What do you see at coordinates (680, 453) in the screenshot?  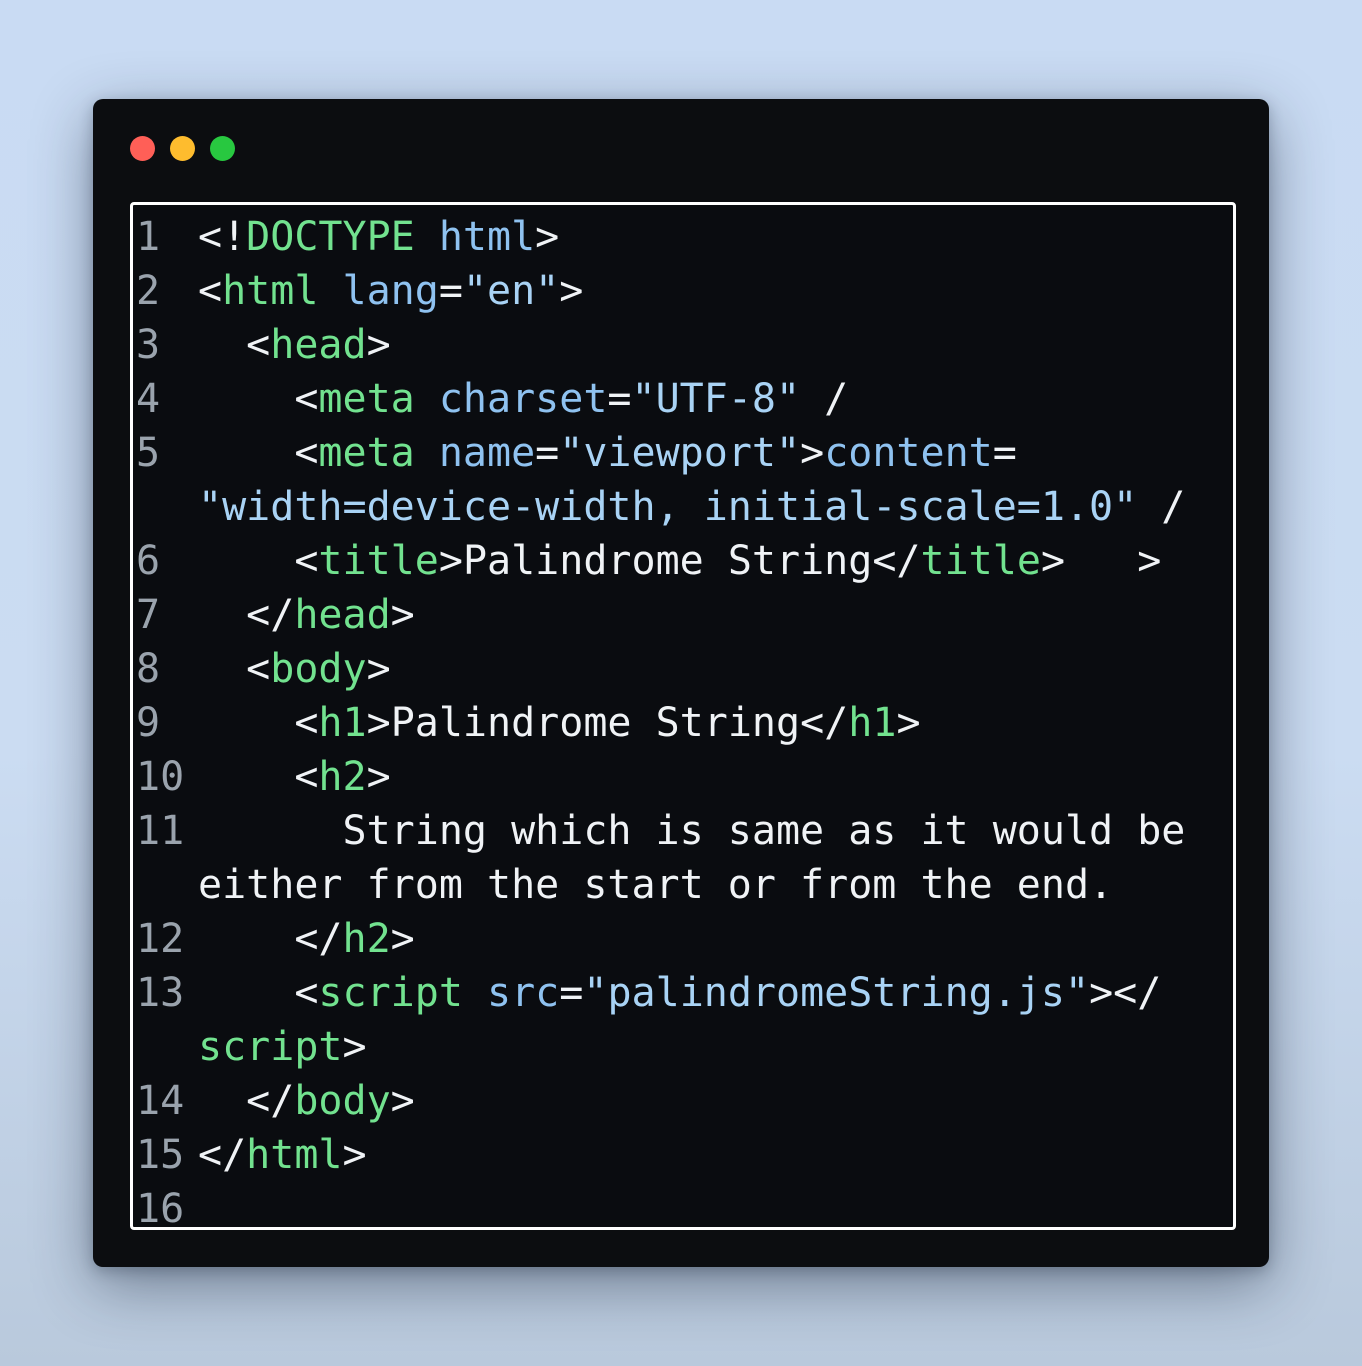 I see `string-token: "viewport"` at bounding box center [680, 453].